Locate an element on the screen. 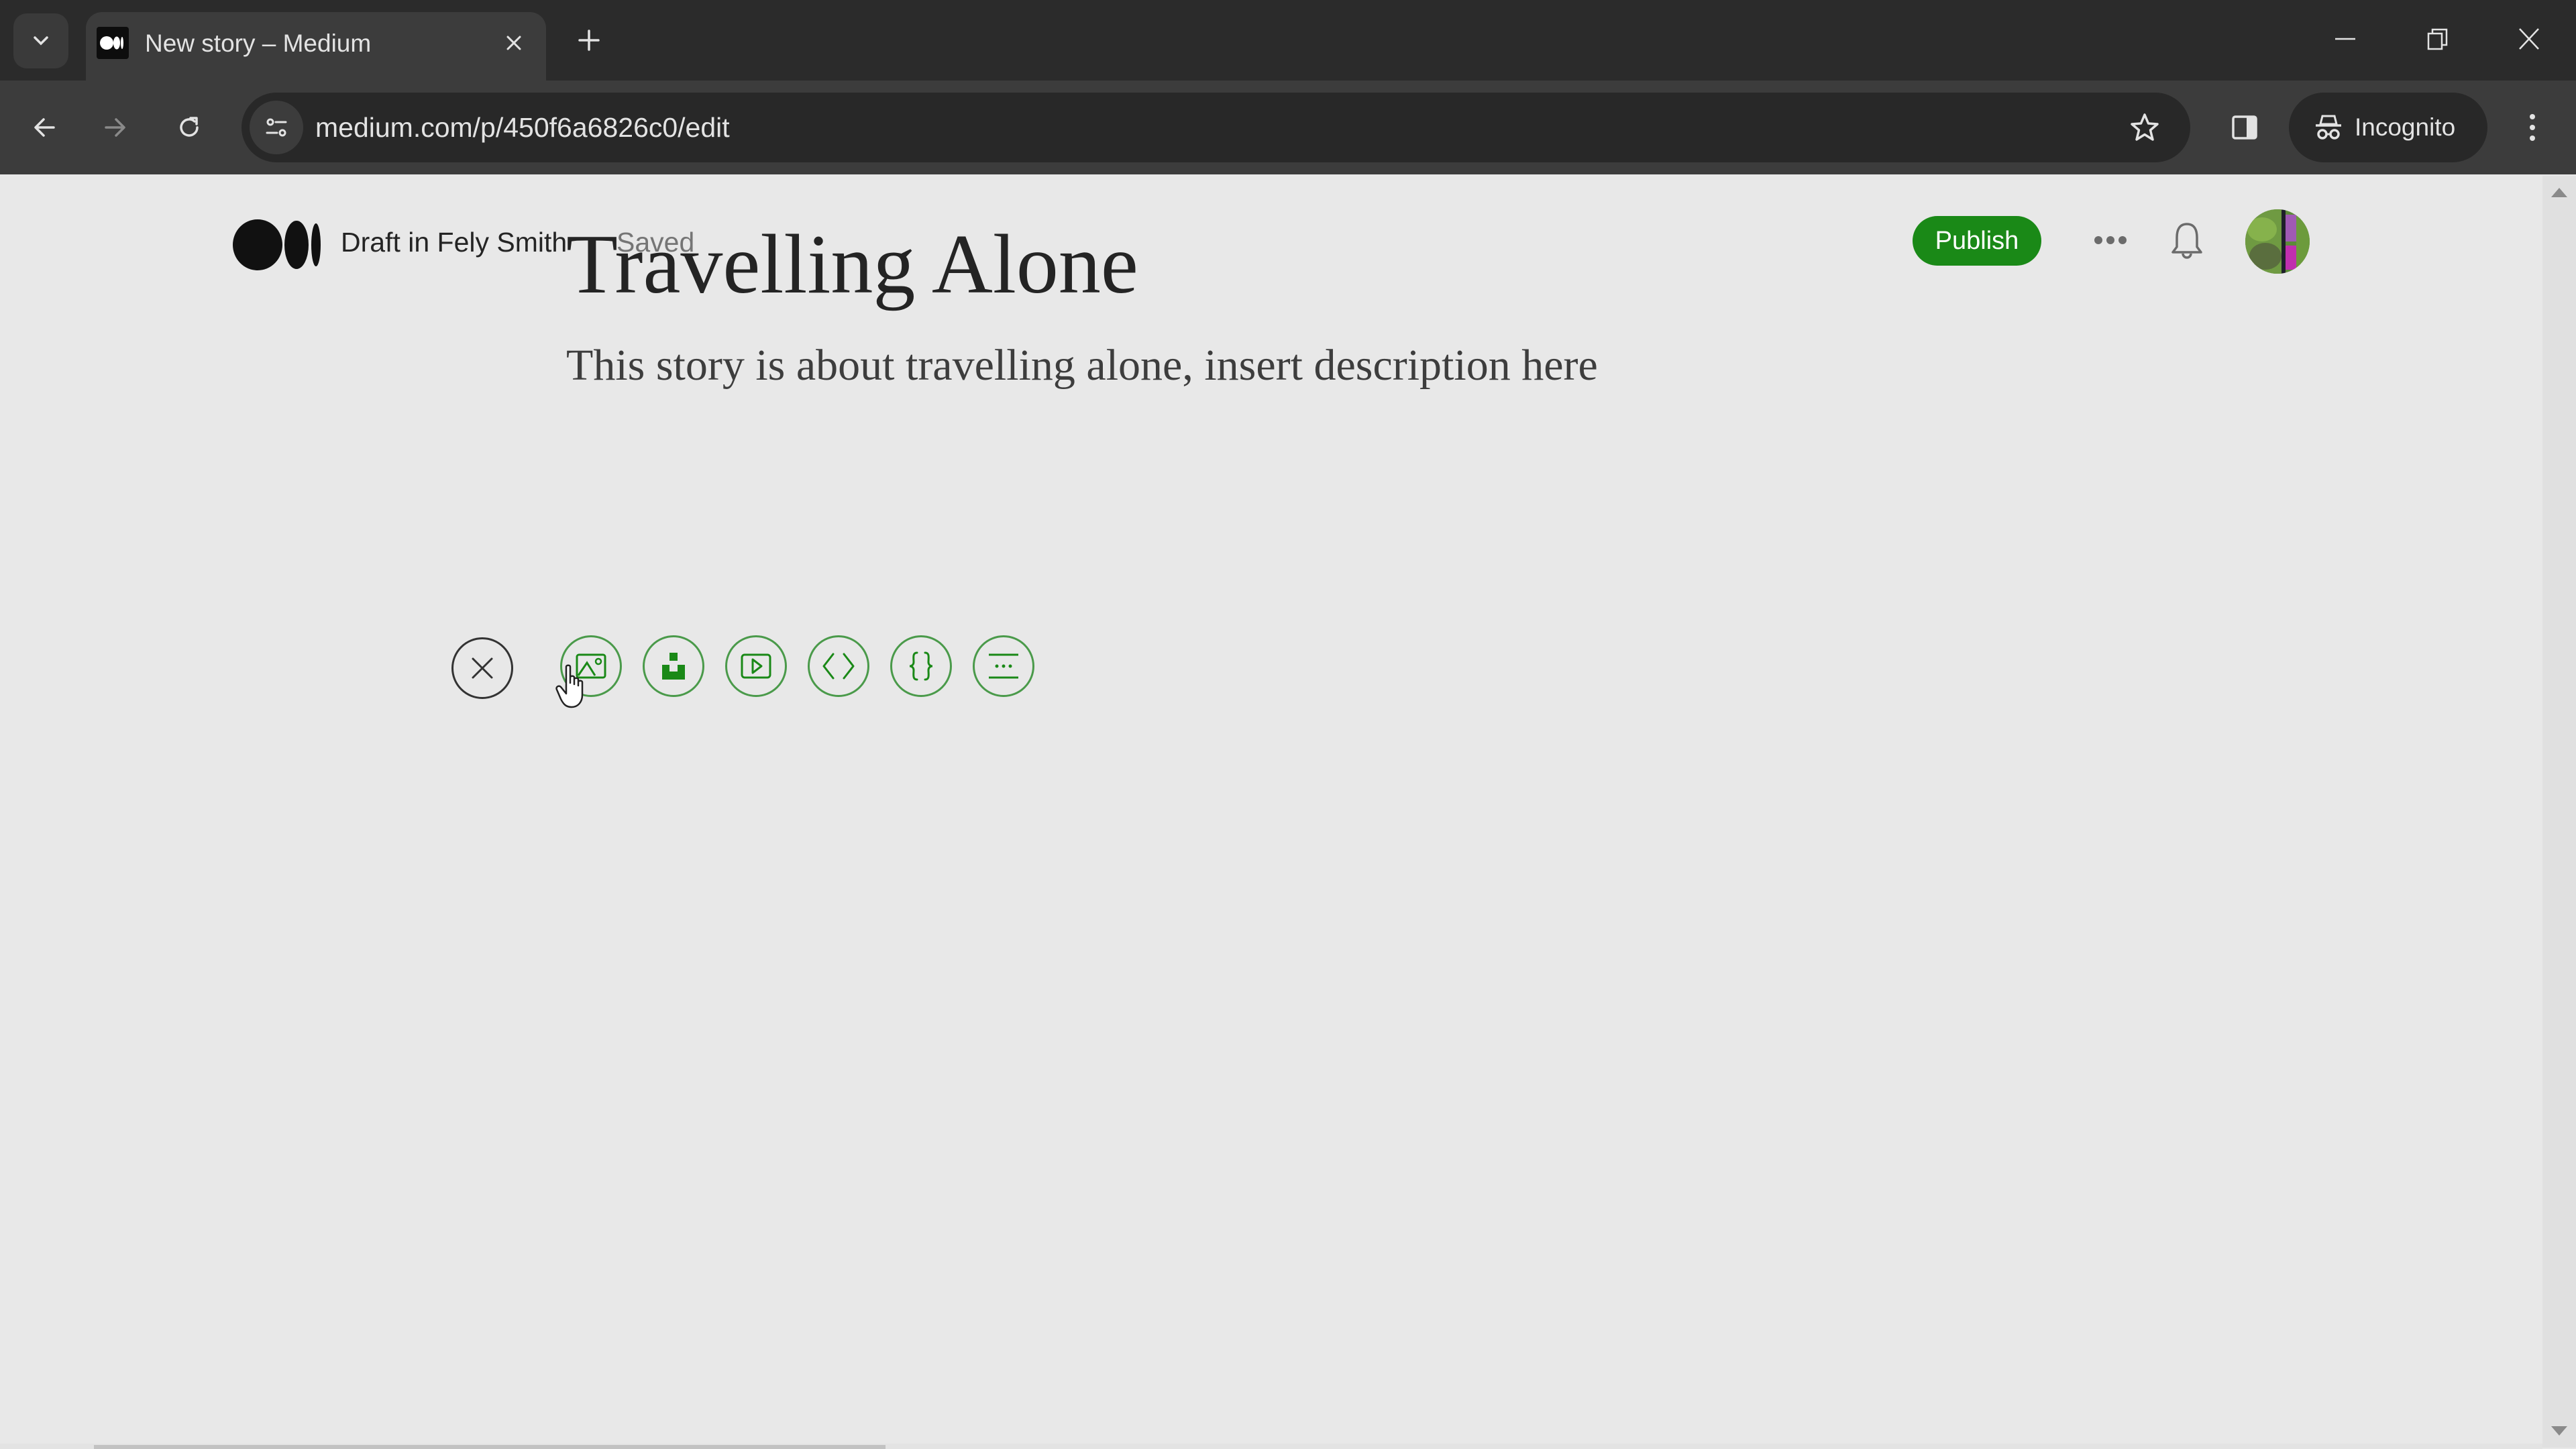 The width and height of the screenshot is (2576, 1449). publish-button: Publish is located at coordinates (1977, 241).